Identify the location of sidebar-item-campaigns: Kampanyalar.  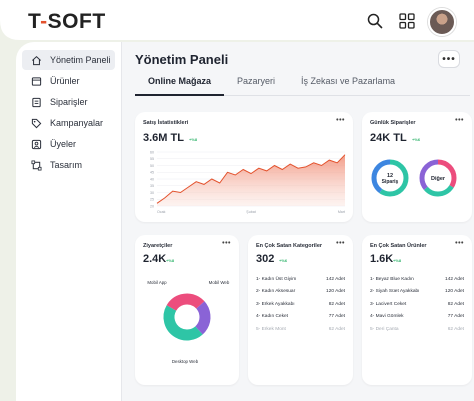
(68, 123).